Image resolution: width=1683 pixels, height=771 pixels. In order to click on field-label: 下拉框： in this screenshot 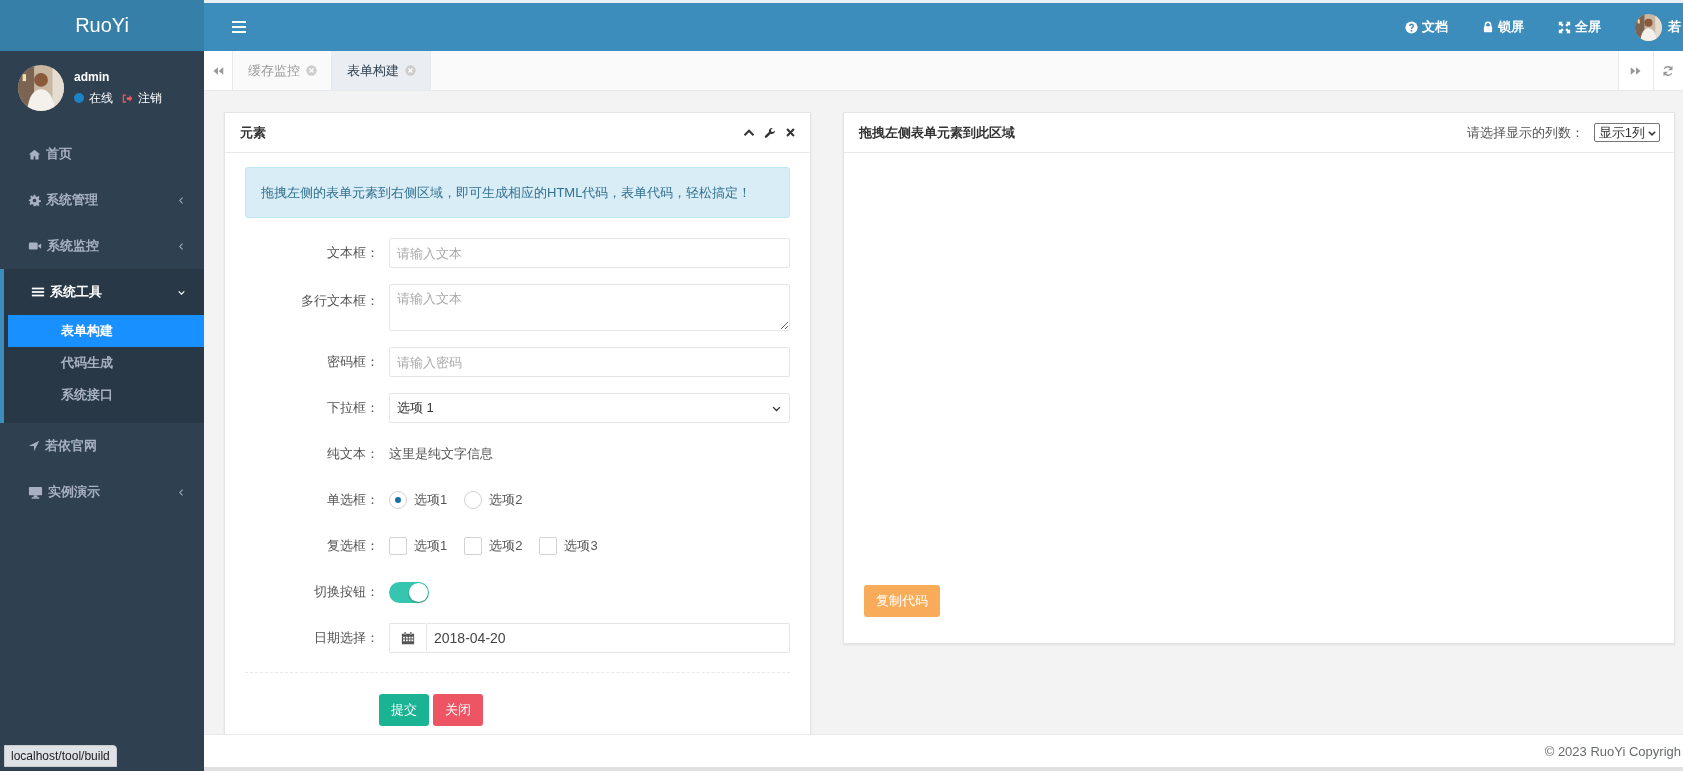, I will do `click(353, 408)`.